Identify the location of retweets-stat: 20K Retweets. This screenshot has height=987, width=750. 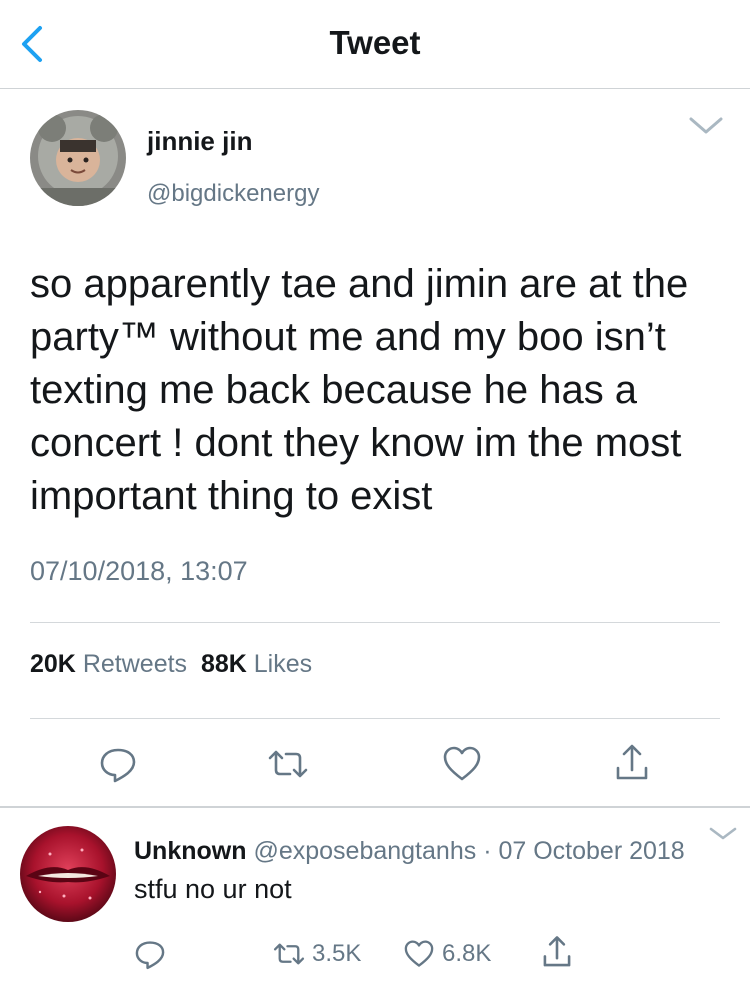
(108, 664).